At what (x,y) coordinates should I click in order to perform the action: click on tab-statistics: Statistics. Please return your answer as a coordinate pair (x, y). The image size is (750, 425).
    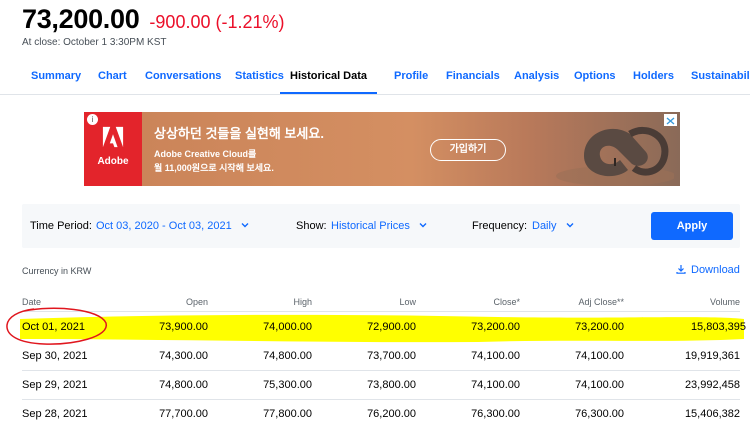
    Looking at the image, I should click on (259, 76).